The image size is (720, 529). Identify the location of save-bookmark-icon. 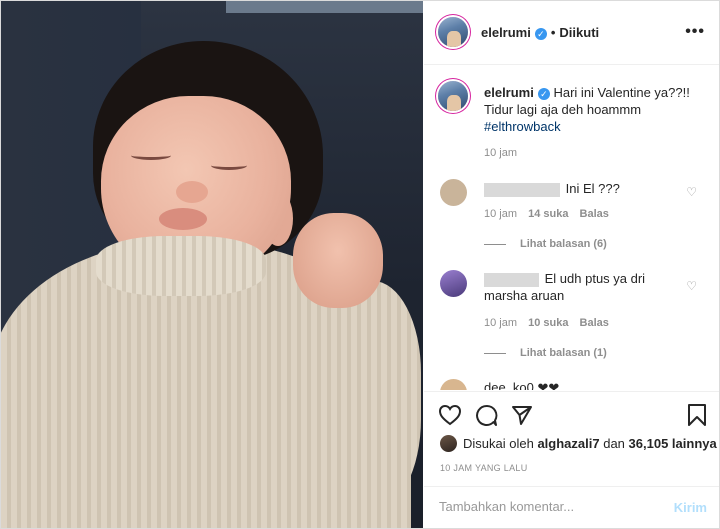
(697, 415).